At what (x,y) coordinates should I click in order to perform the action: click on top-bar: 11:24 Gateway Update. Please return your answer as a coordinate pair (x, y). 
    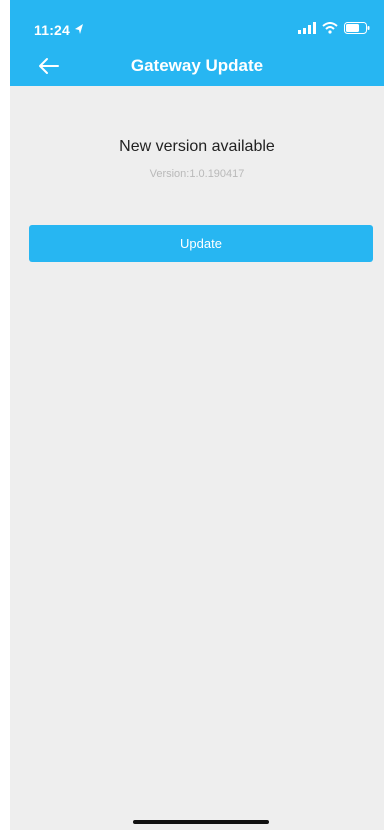
    Looking at the image, I should click on (197, 43).